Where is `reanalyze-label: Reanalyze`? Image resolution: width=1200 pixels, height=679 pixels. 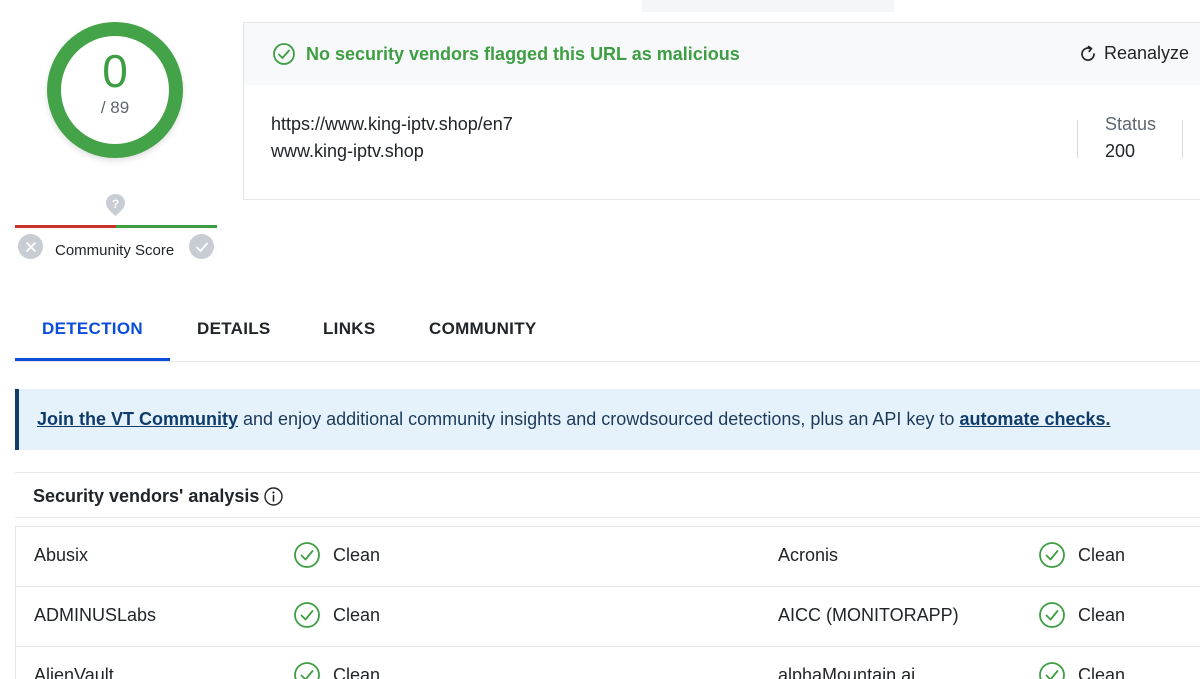 reanalyze-label: Reanalyze is located at coordinates (1147, 53).